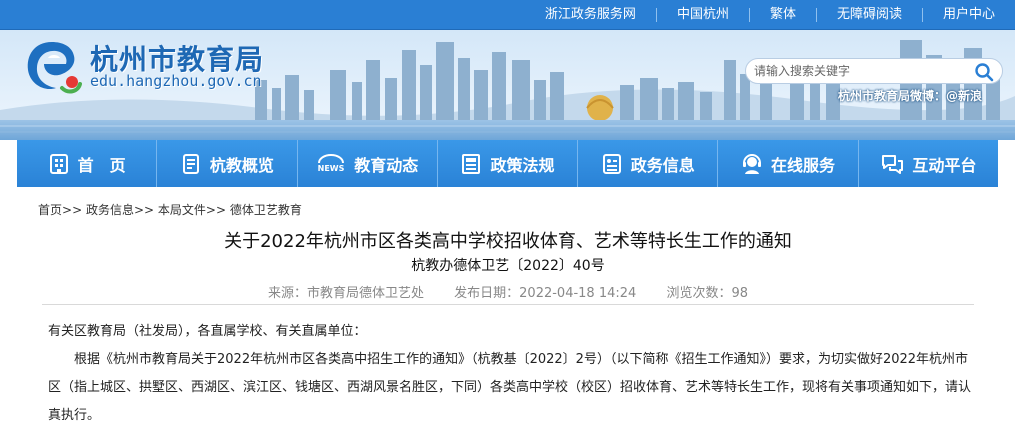  What do you see at coordinates (662, 165) in the screenshot?
I see `nav-item-label: 政务信息` at bounding box center [662, 165].